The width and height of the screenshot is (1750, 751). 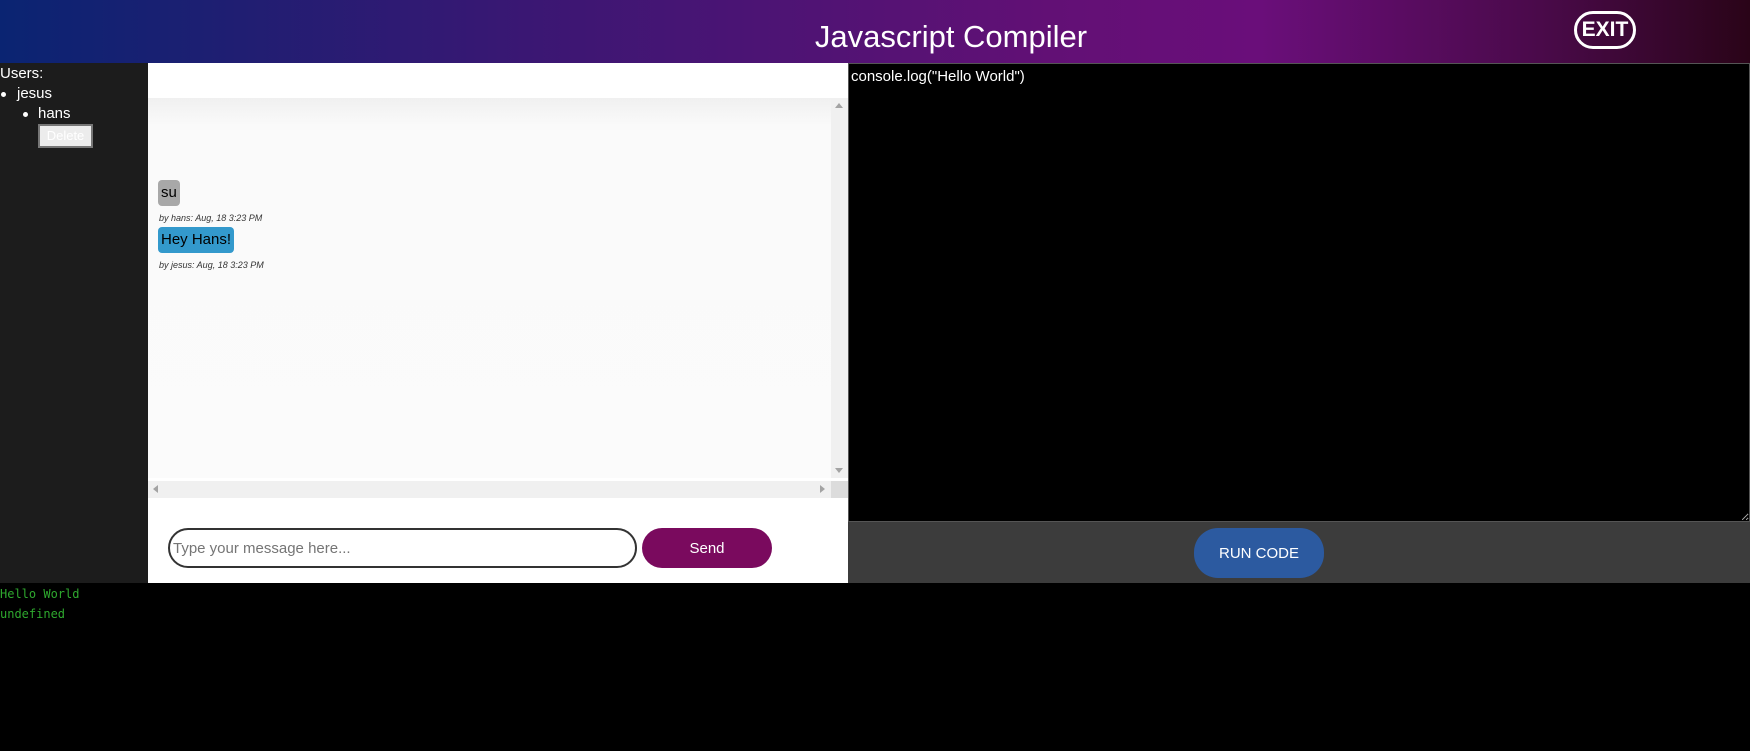 What do you see at coordinates (498, 80) in the screenshot?
I see `chat-header-area` at bounding box center [498, 80].